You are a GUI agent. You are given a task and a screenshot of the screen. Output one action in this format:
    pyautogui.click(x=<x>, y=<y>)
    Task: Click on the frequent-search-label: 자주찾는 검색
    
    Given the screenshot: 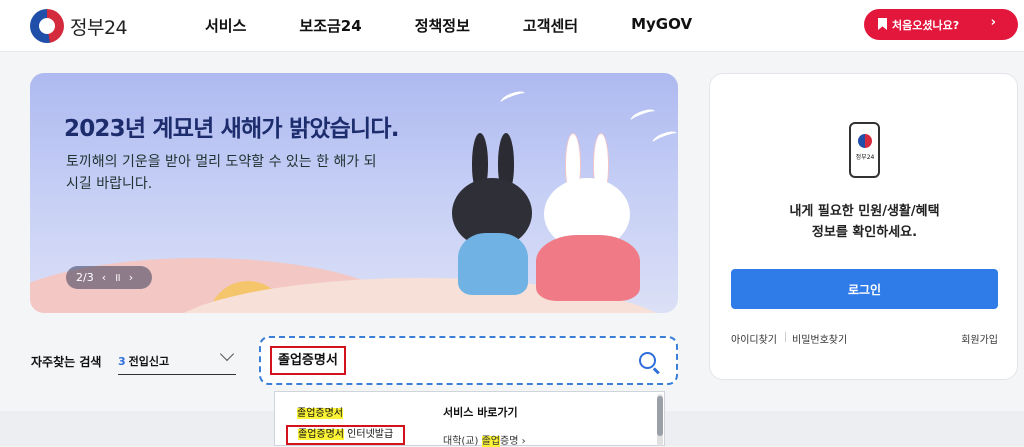 What is the action you would take?
    pyautogui.click(x=66, y=362)
    